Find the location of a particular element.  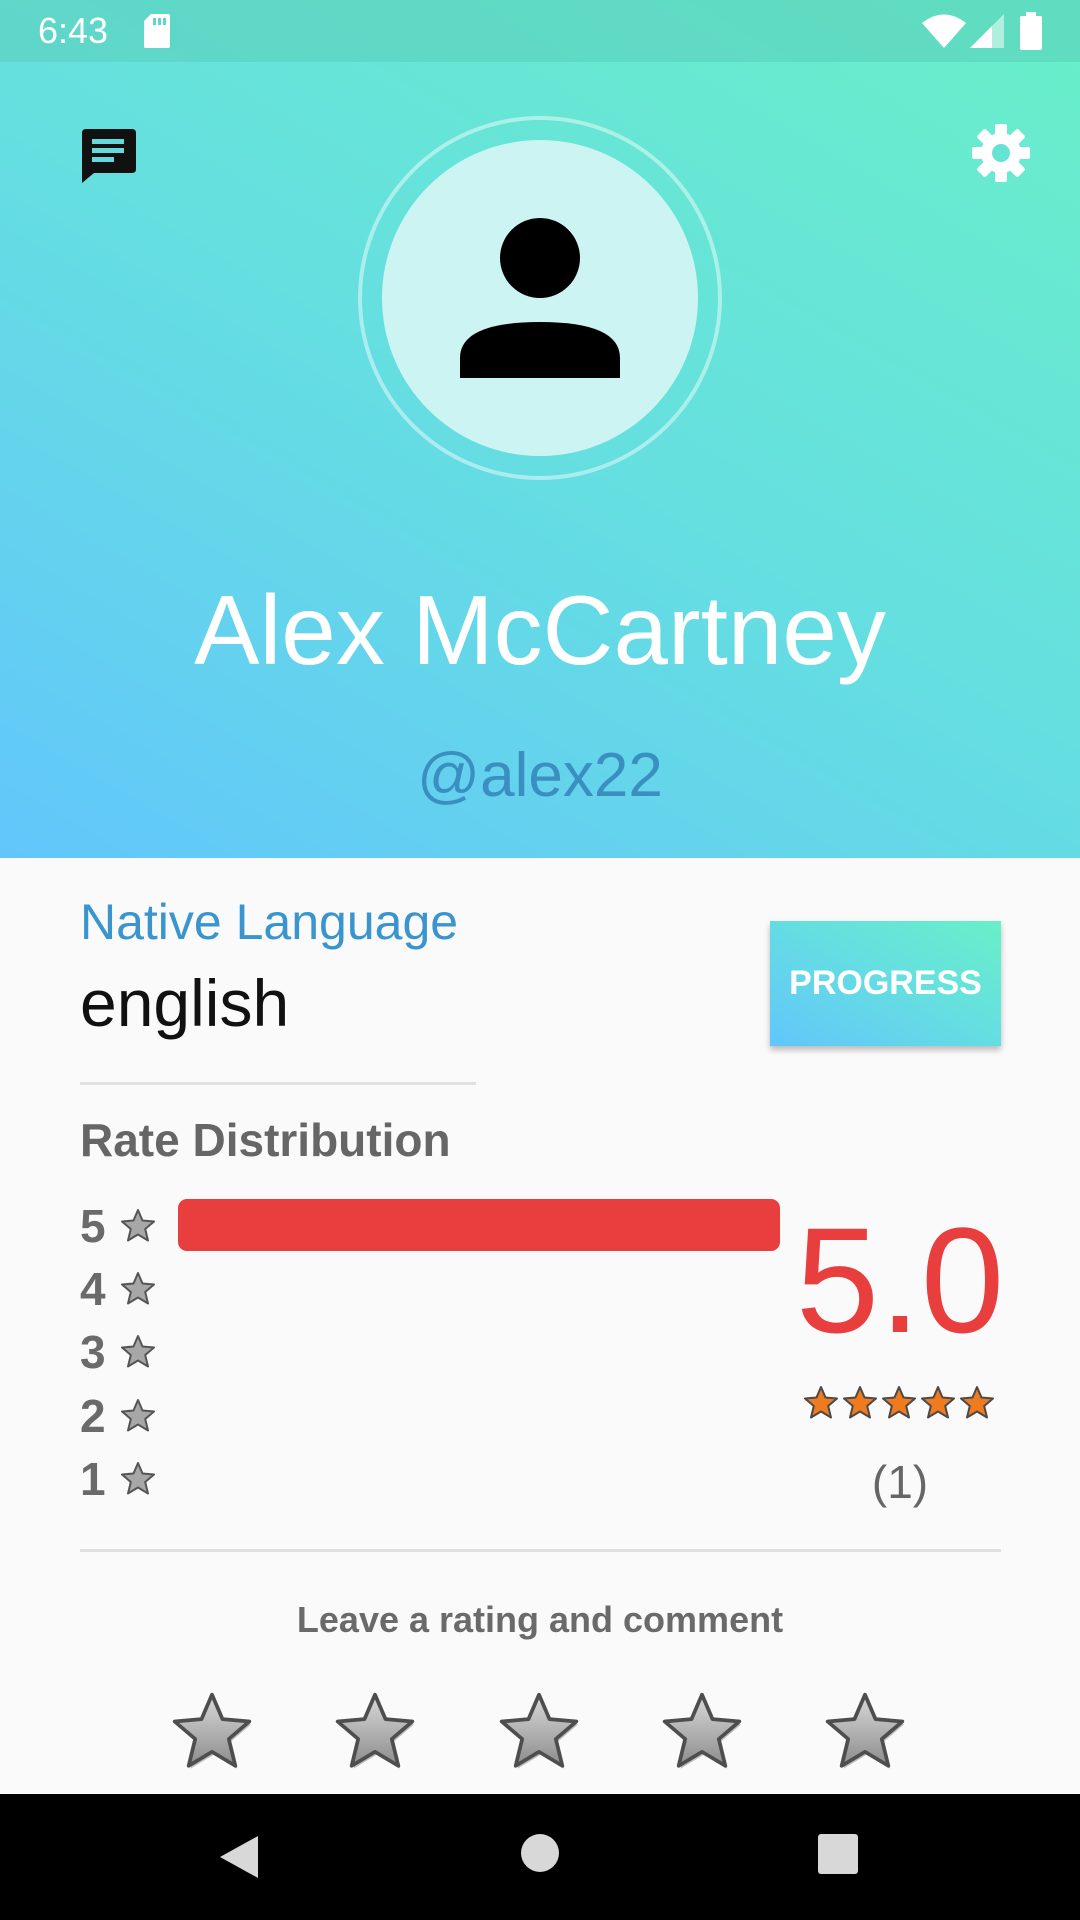

native-language-label: Native Language is located at coordinates (269, 922).